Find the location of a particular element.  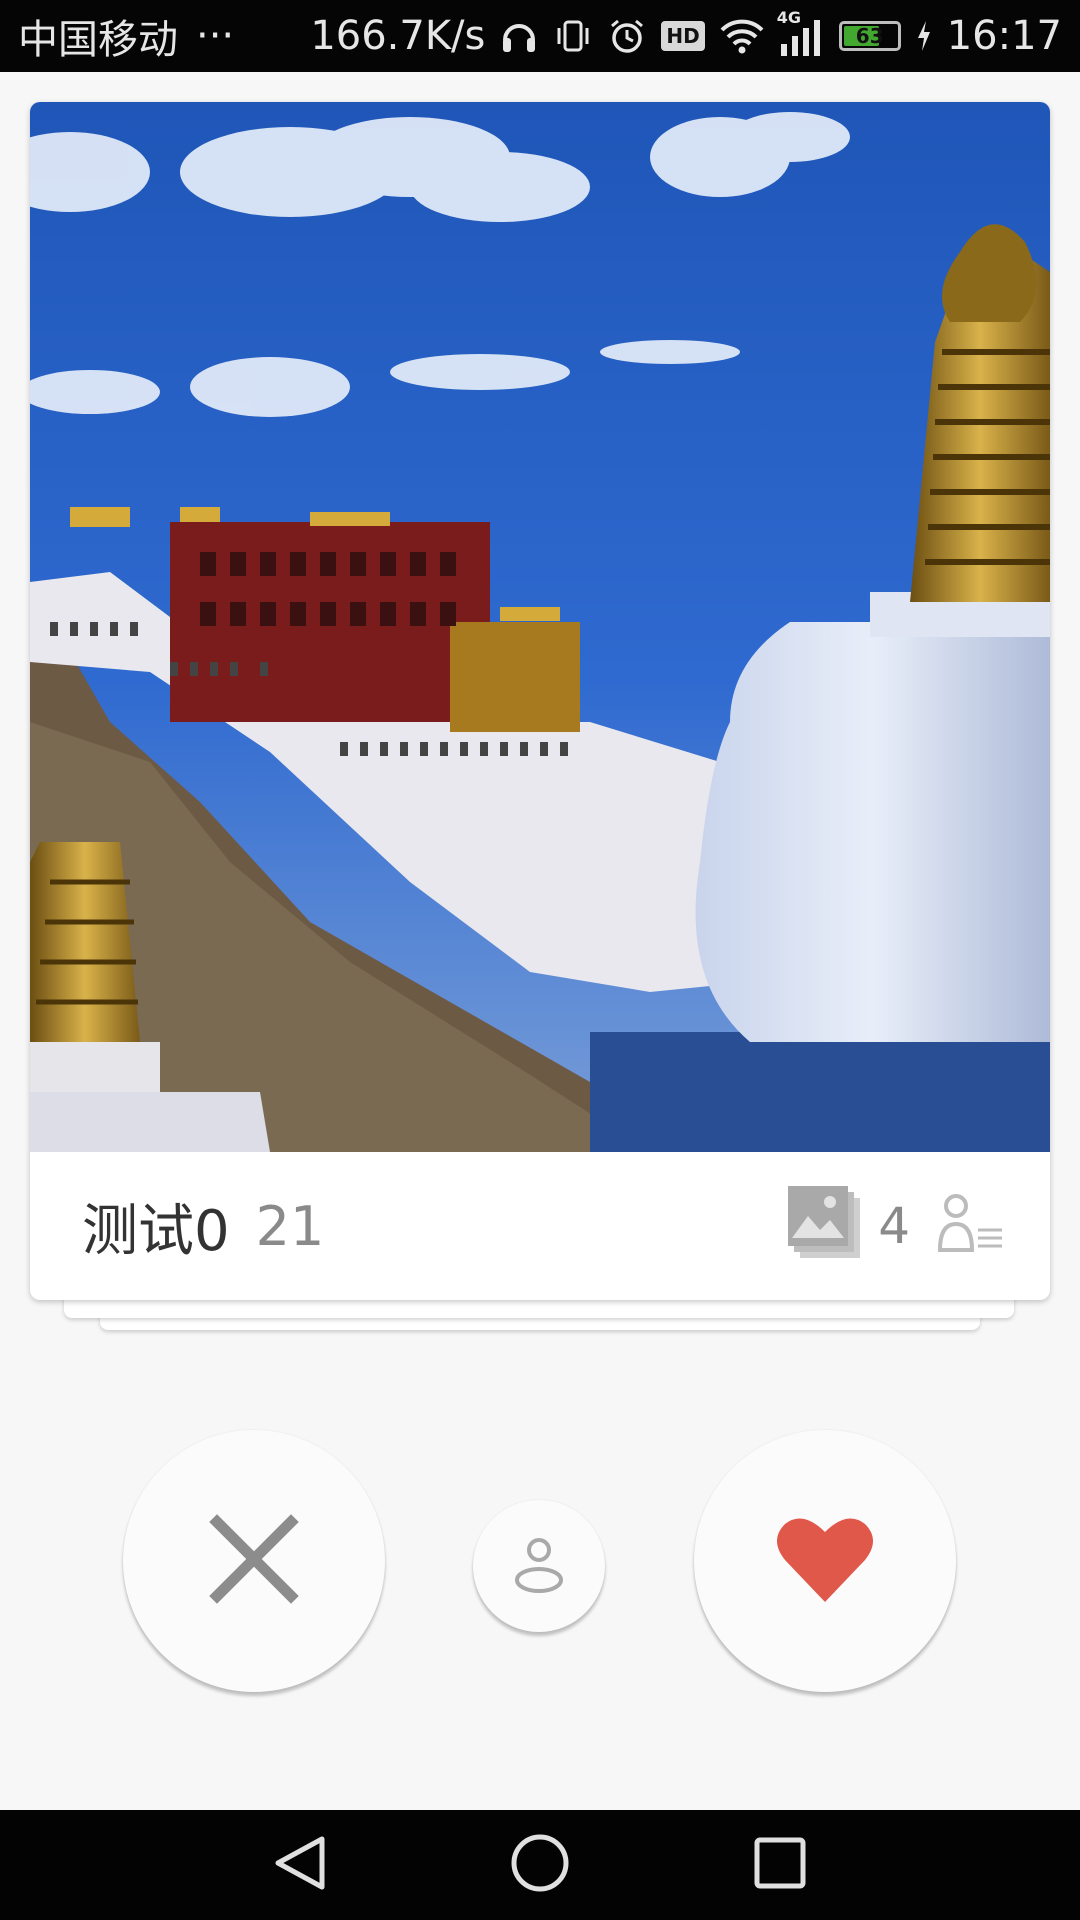

battery-level: 63 is located at coordinates (869, 36).